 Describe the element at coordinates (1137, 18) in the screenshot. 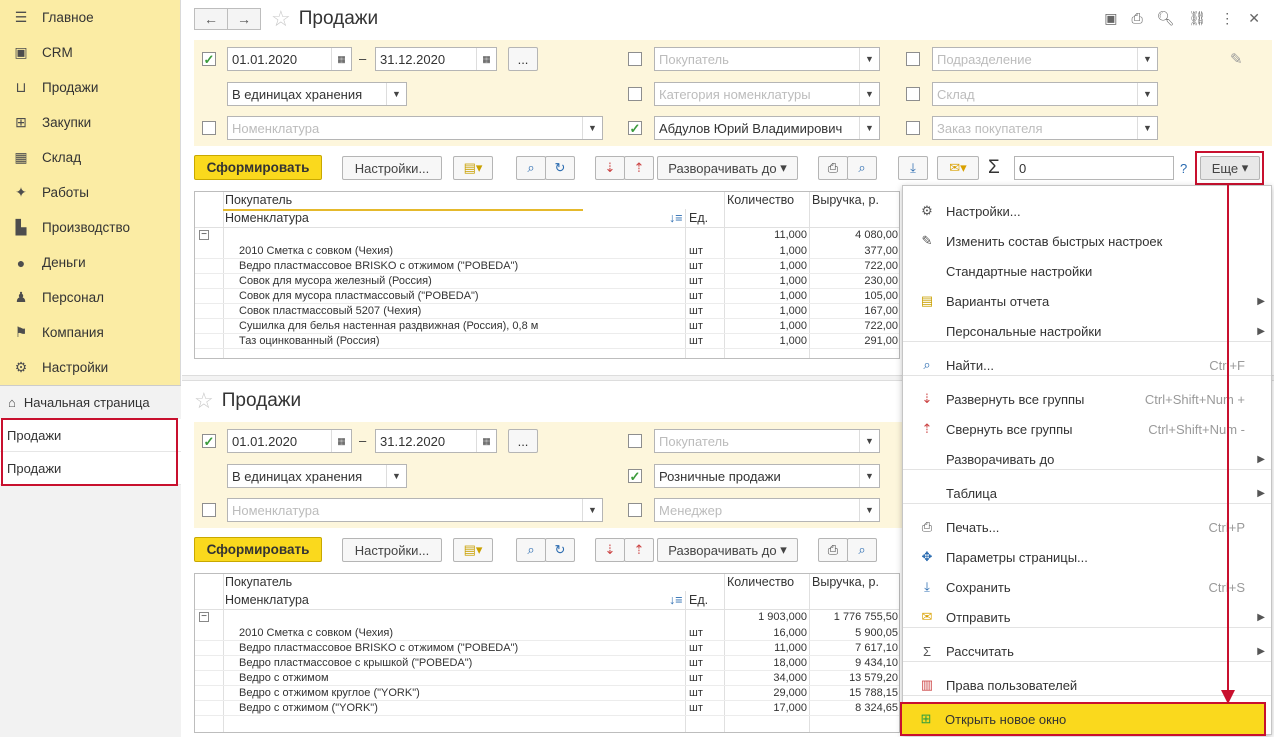

I see `print-icon: ⎙` at that location.